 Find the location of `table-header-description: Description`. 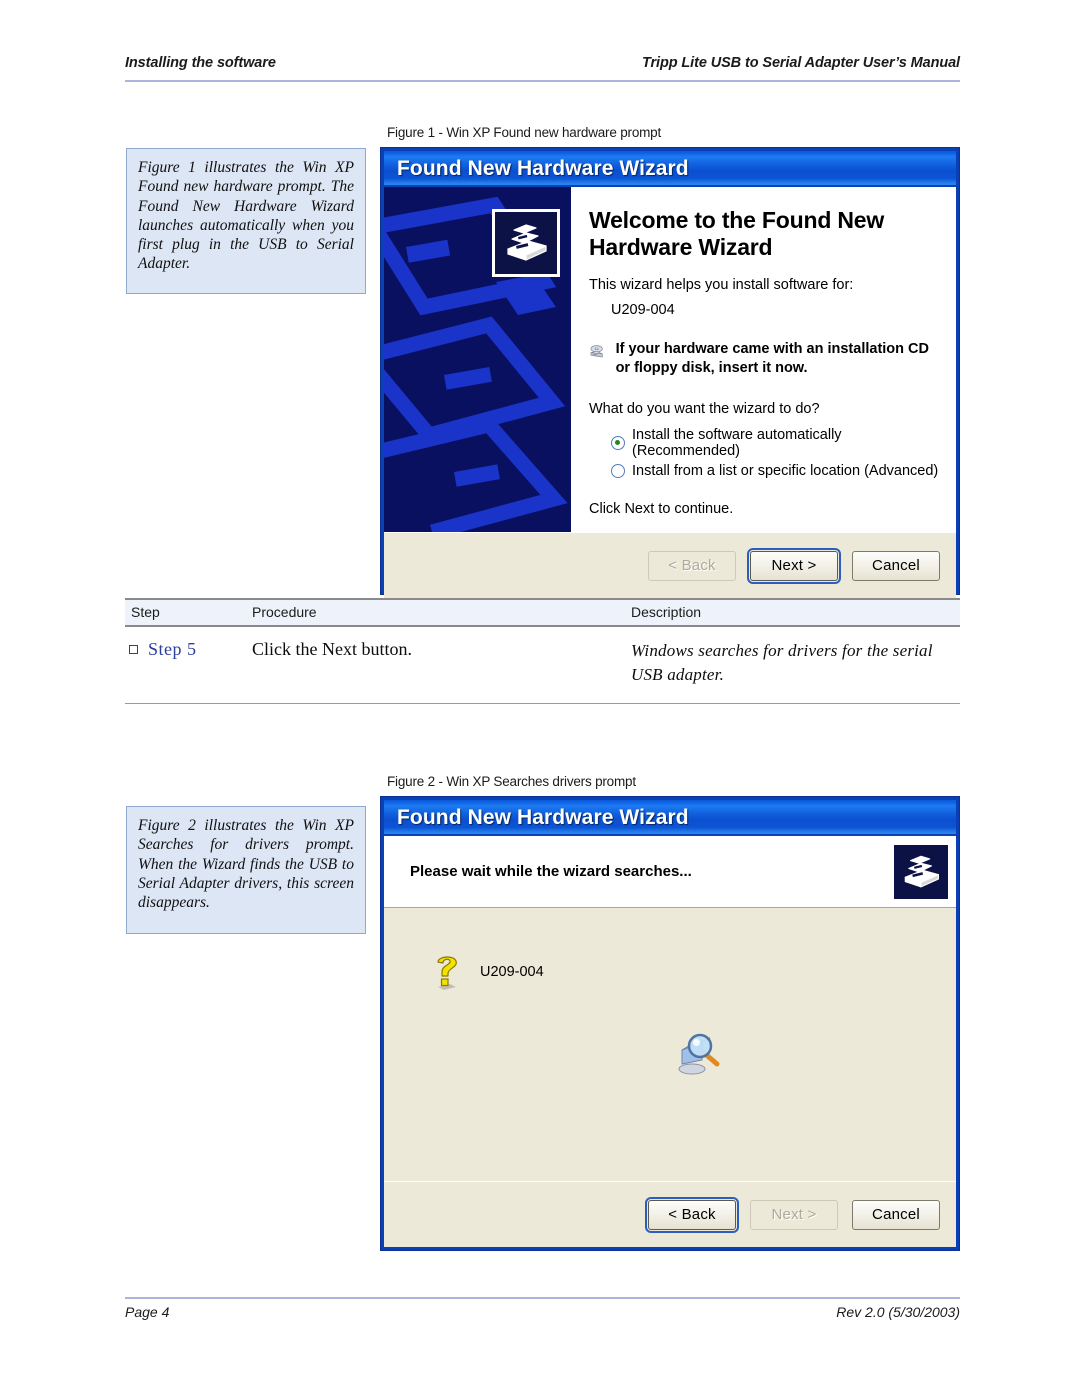

table-header-description: Description is located at coordinates (666, 612).